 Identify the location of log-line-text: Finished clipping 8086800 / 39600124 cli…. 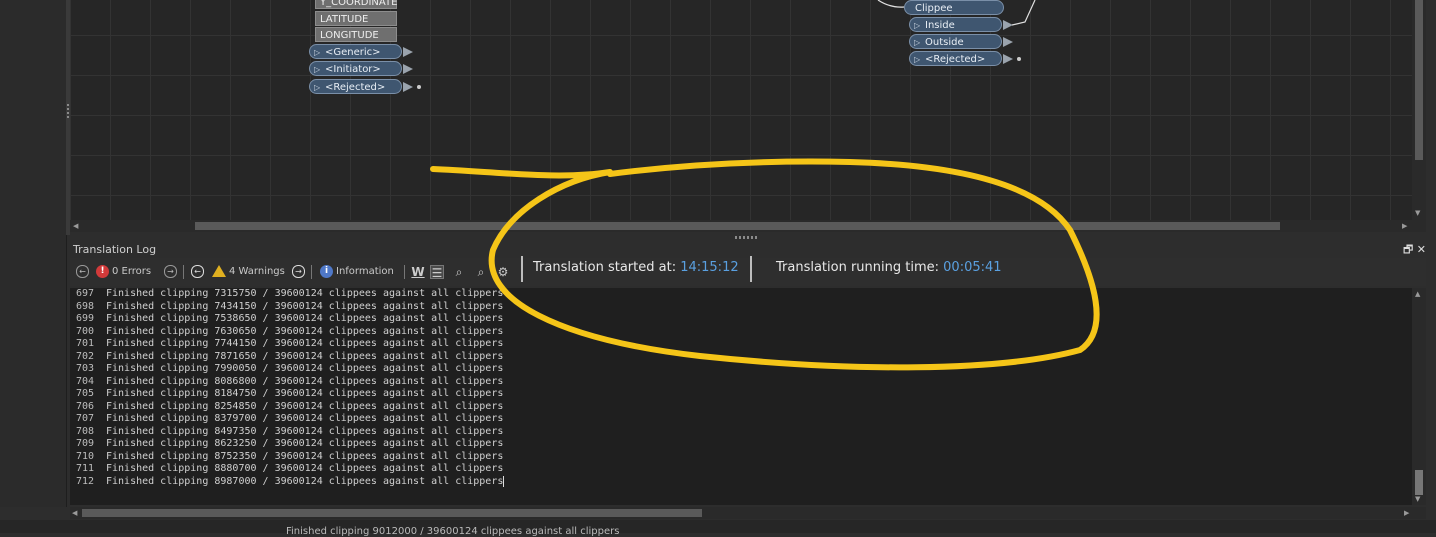
(305, 381).